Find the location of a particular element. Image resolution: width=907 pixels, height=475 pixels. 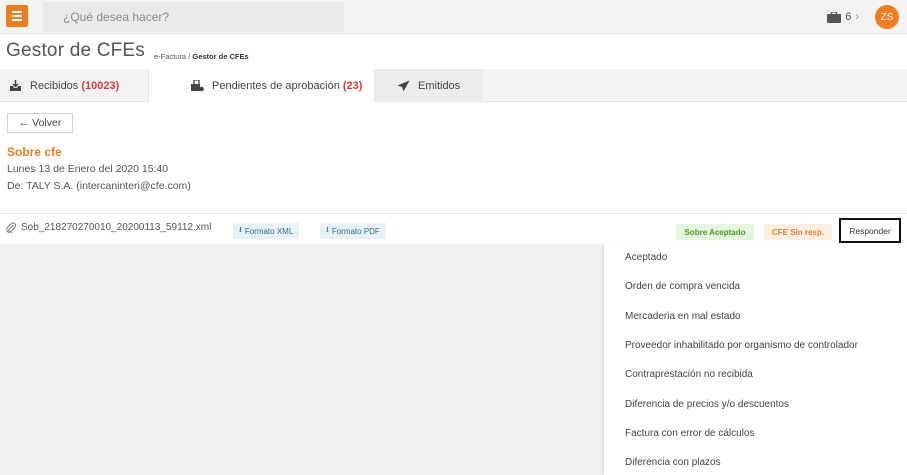

tab-emitidos: Emitidos is located at coordinates (428, 85).